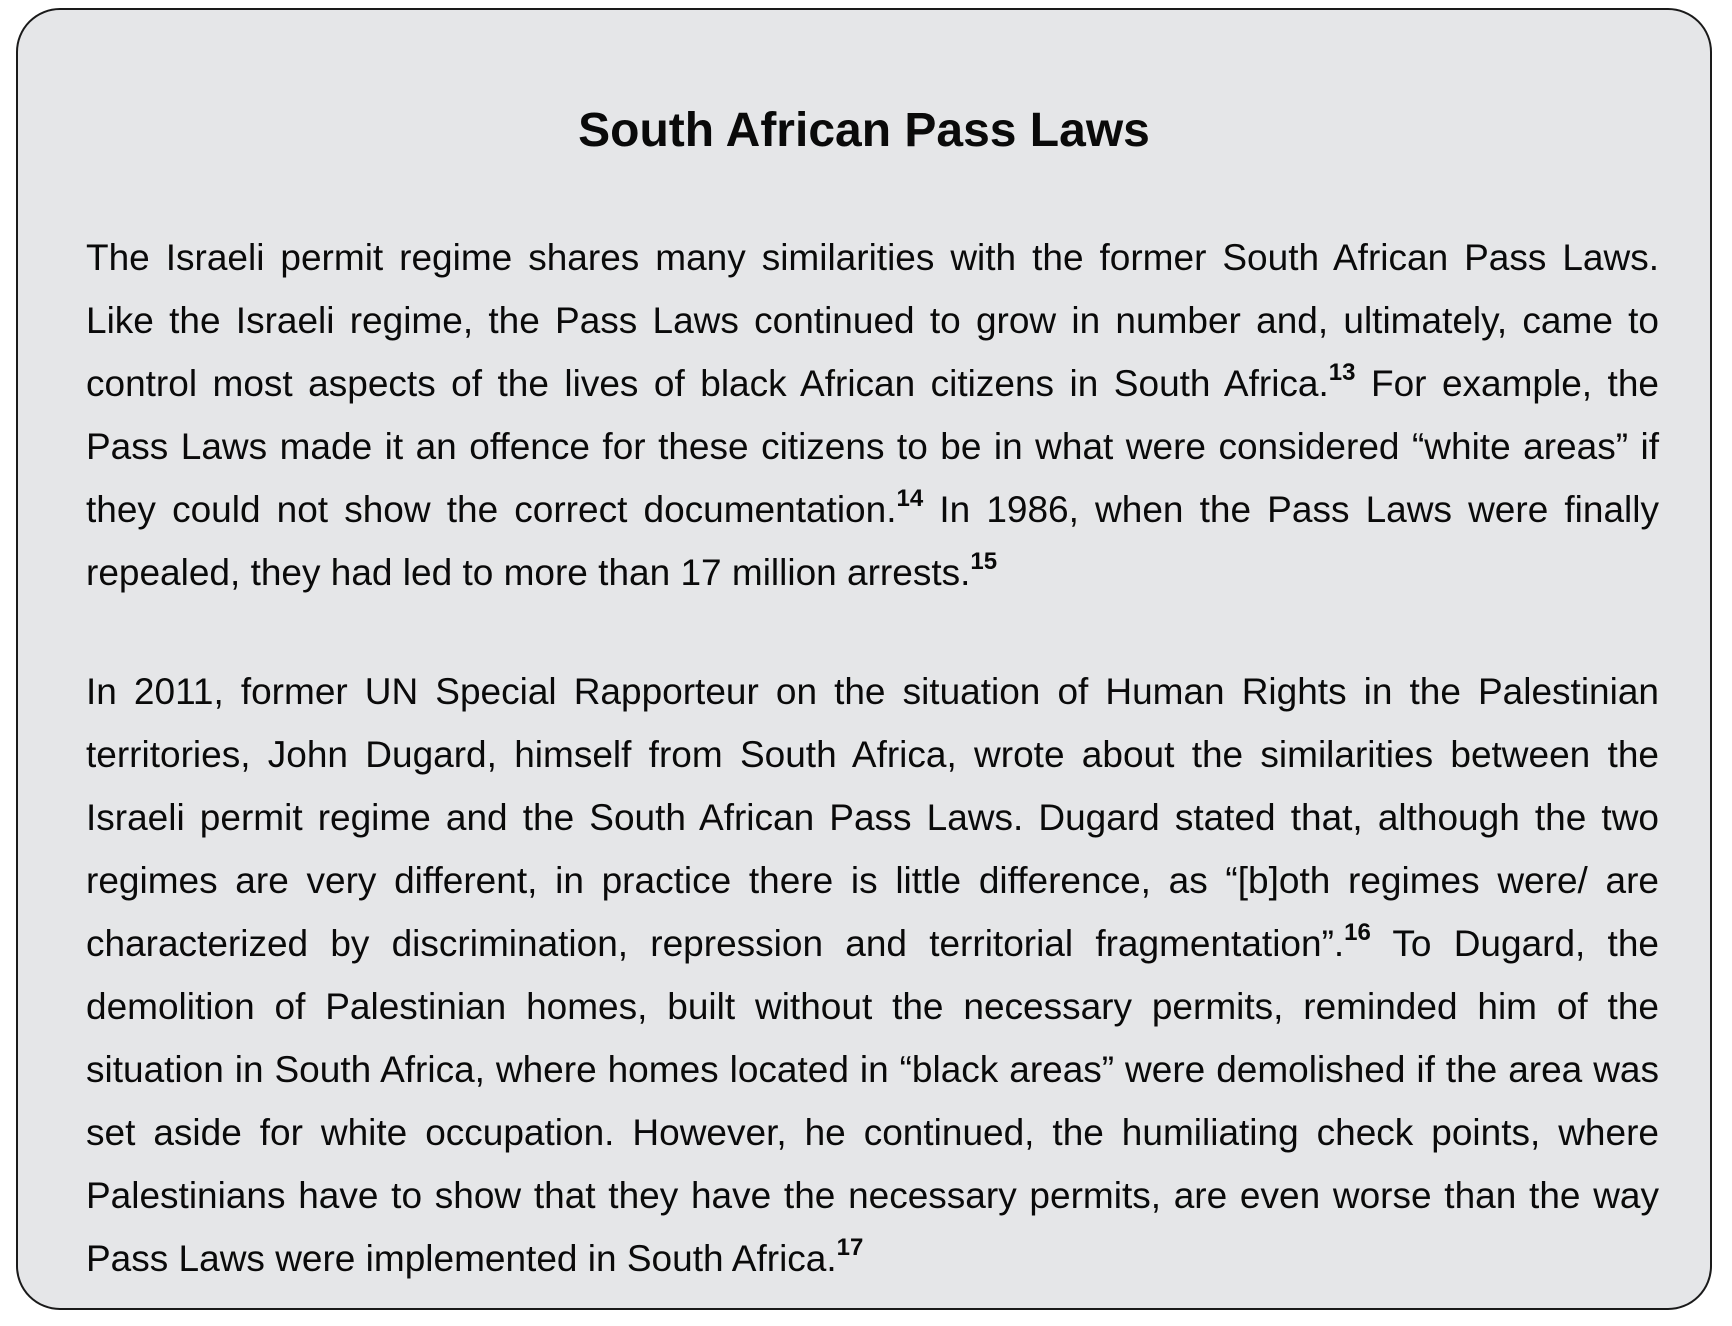 This screenshot has height=1326, width=1732. What do you see at coordinates (850, 1247) in the screenshot?
I see `footnote-ref-17: 17` at bounding box center [850, 1247].